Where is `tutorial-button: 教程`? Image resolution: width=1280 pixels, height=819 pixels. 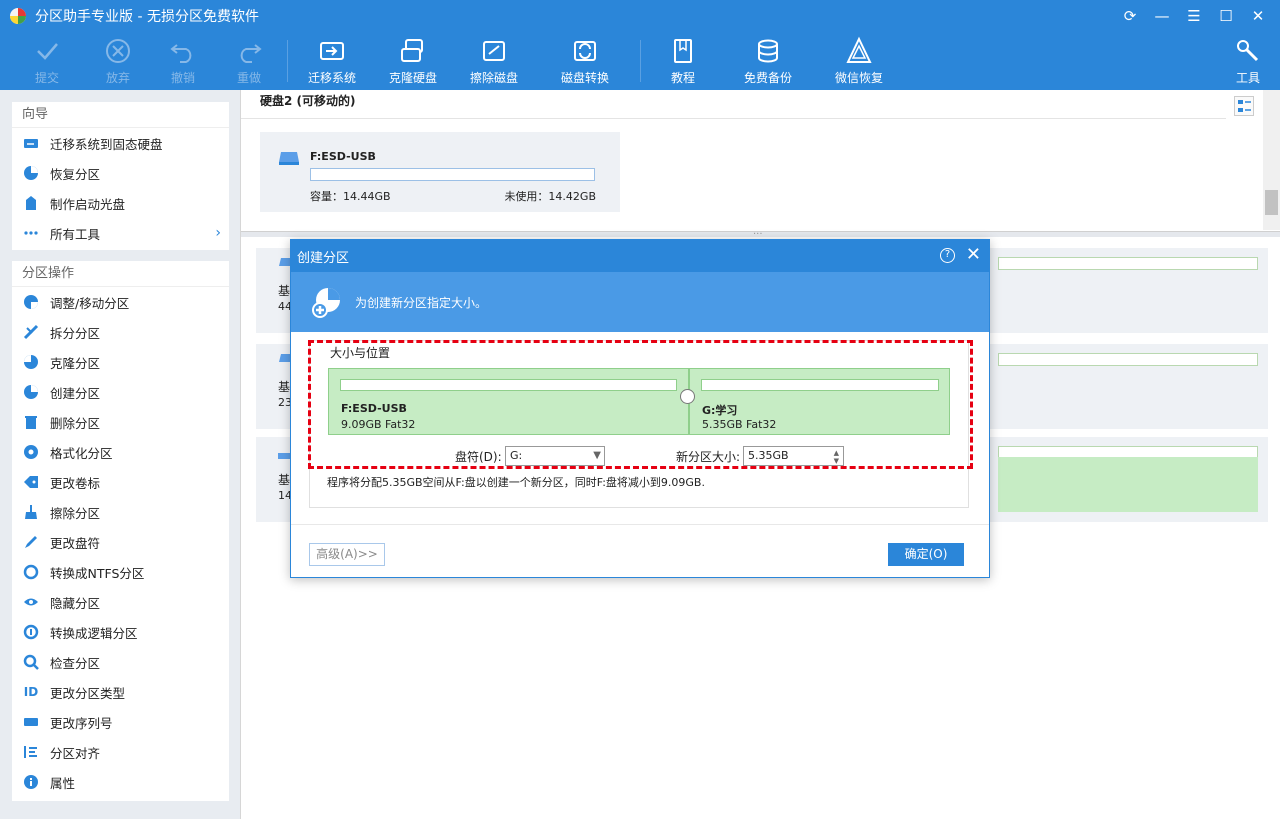
tutorial-button: 教程 is located at coordinates (683, 61).